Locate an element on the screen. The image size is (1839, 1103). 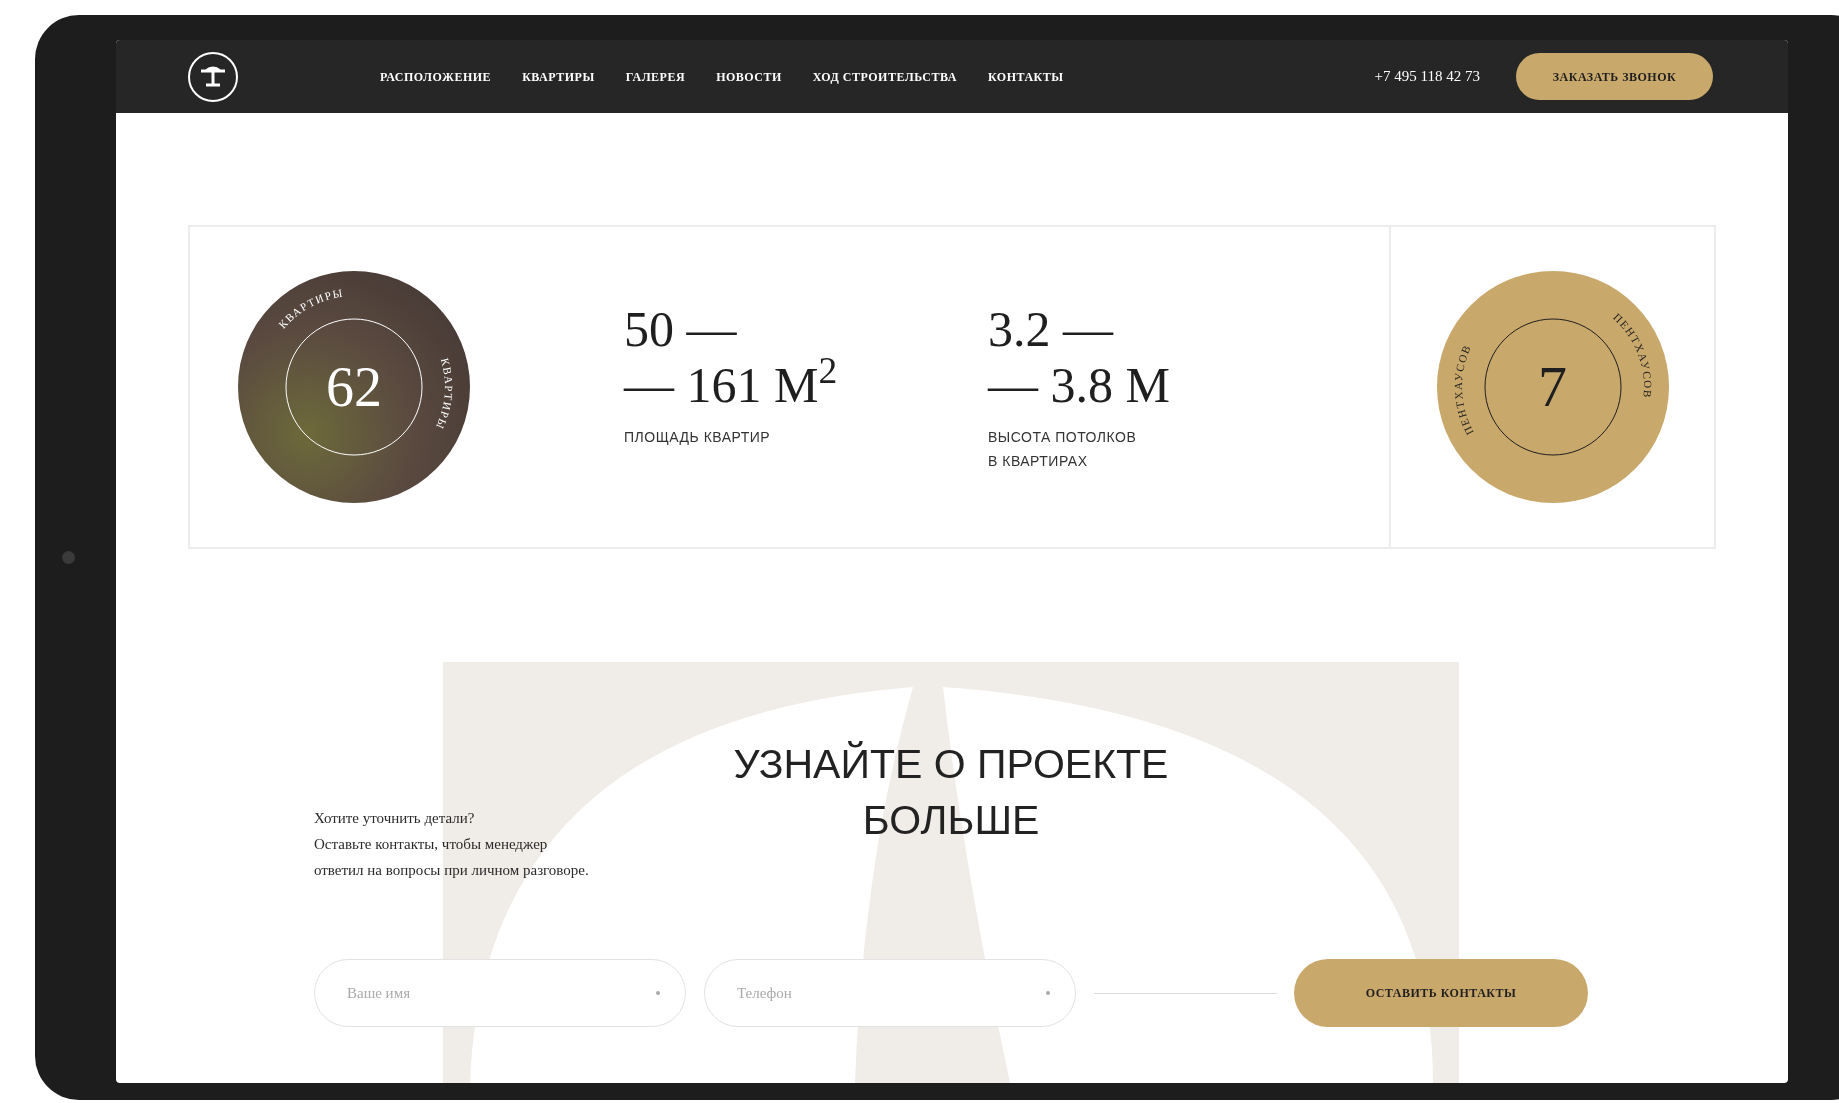
nav-link: КОНТАКТЫ is located at coordinates (1025, 76).